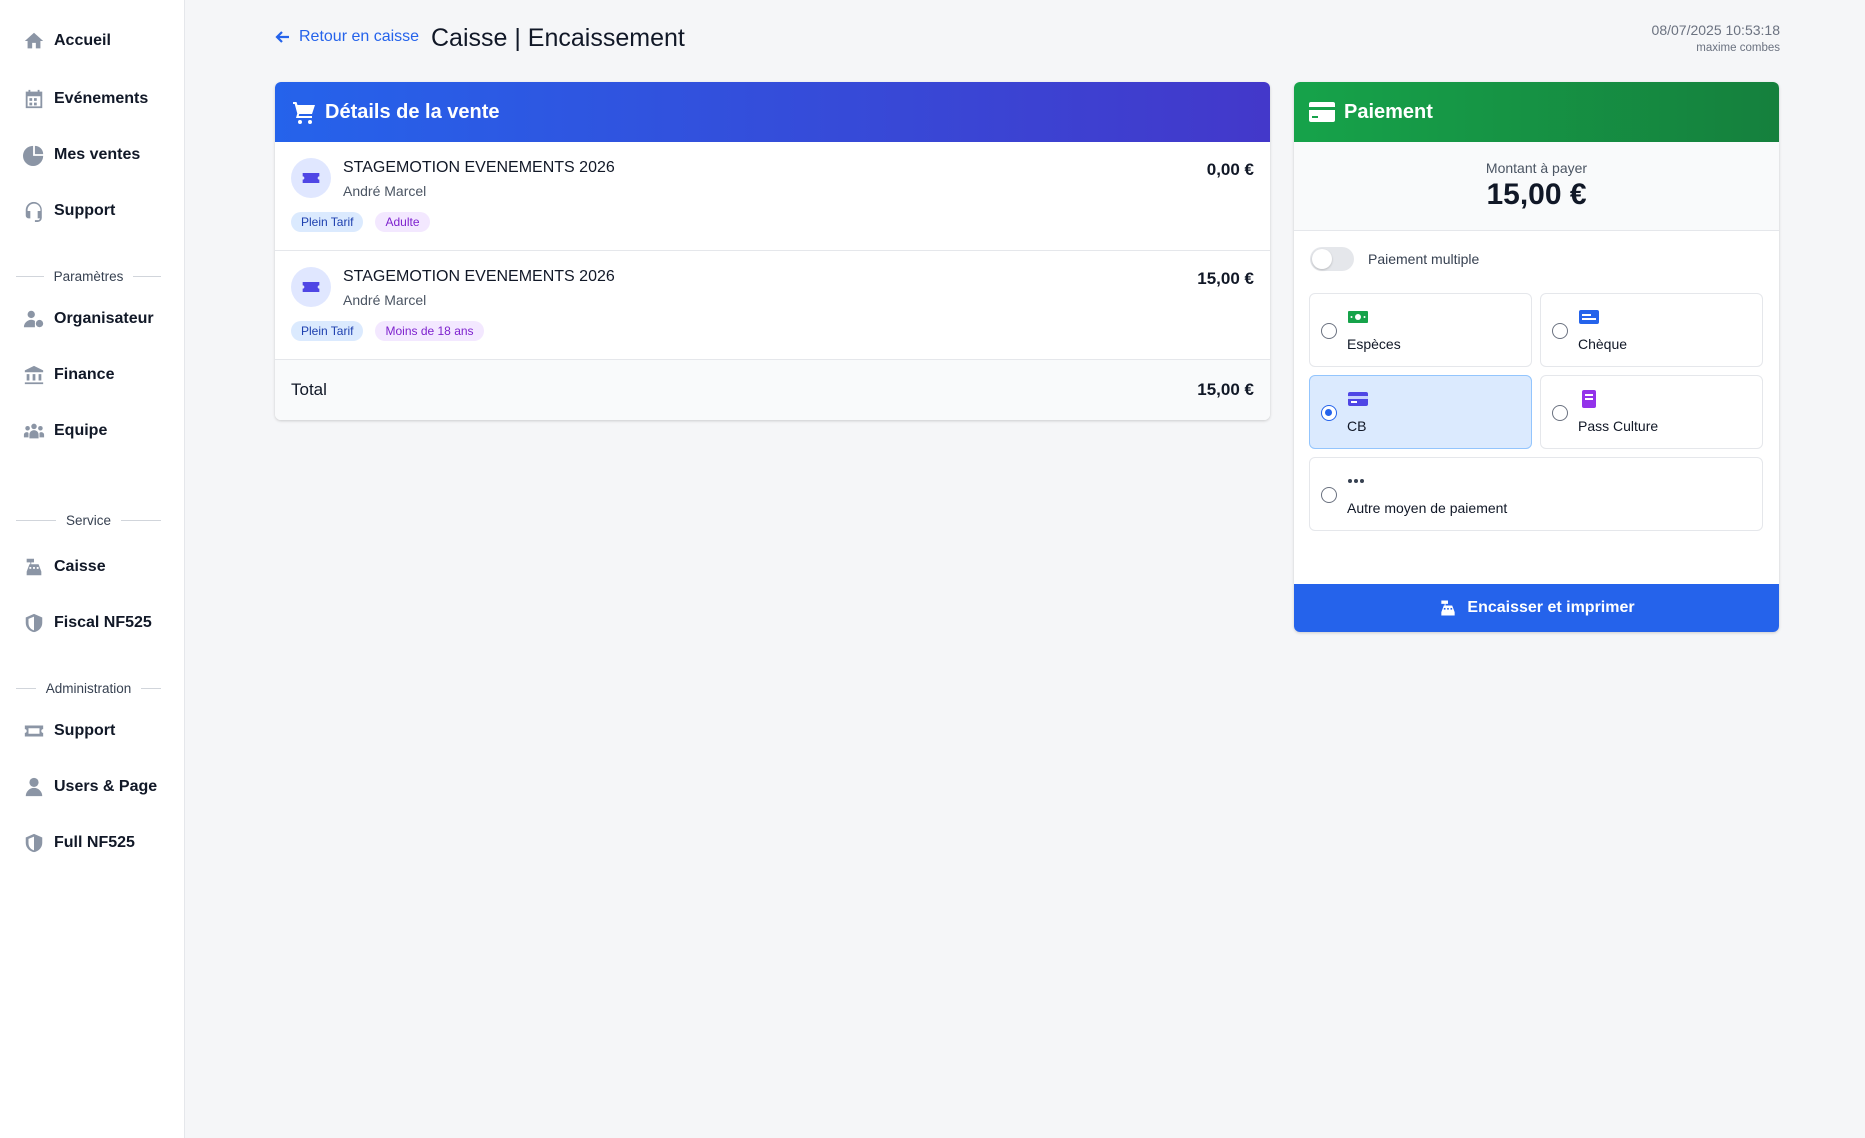 This screenshot has height=1138, width=1865. Describe the element at coordinates (1536, 112) in the screenshot. I see `payment-header: Paiement` at that location.